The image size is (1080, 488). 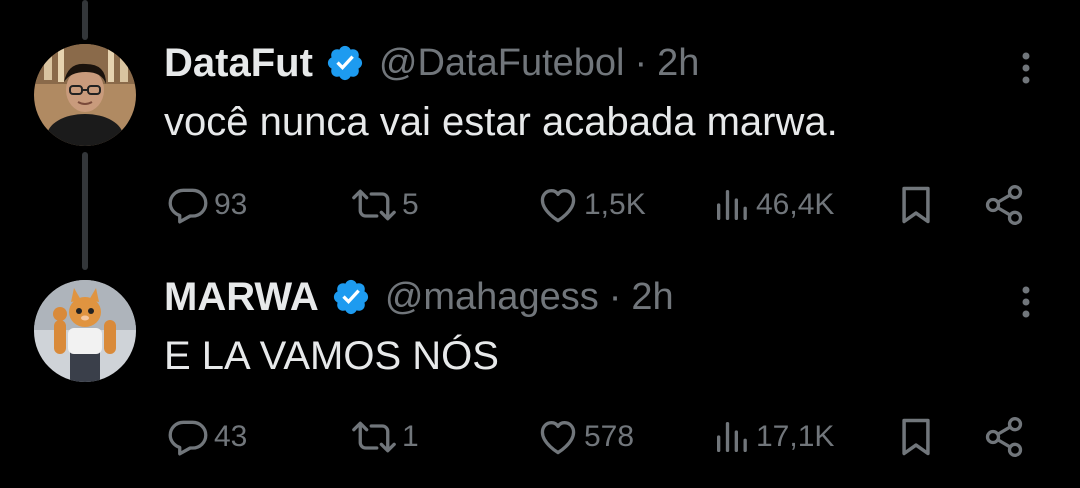 I want to click on retweet-button: 5, so click(x=384, y=205).